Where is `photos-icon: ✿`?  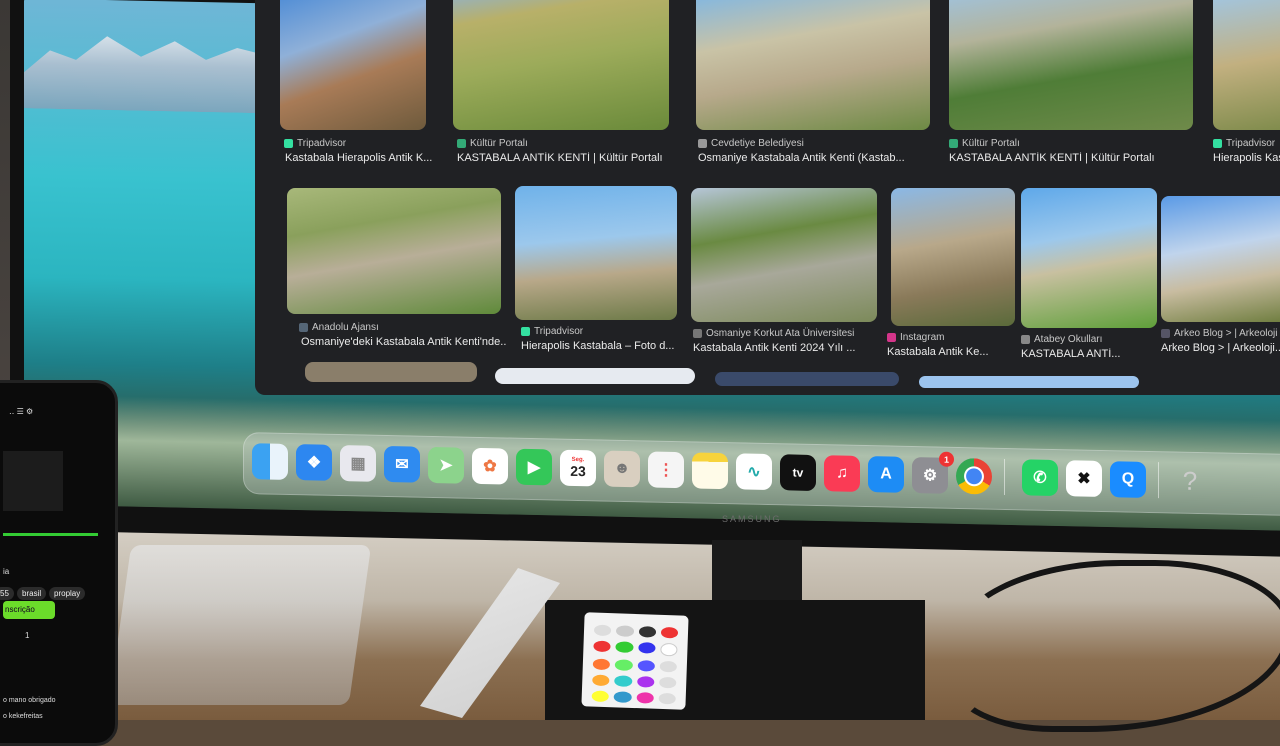
photos-icon: ✿ is located at coordinates (490, 466).